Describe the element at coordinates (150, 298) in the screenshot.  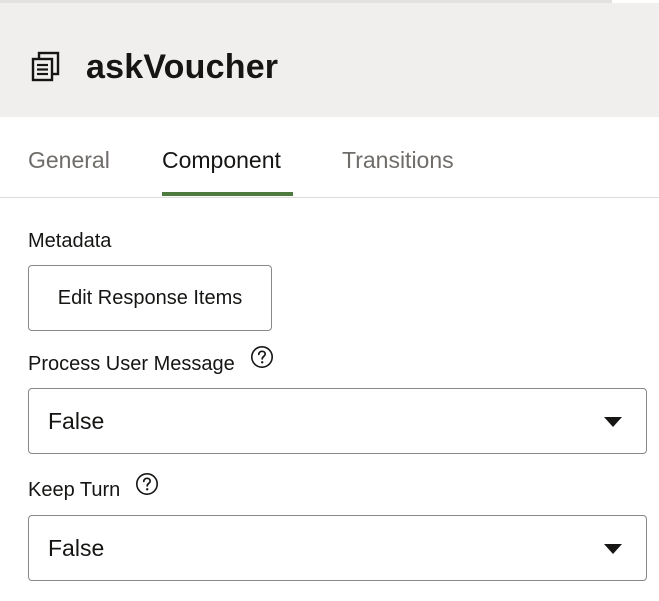
I see `edit-response-items-button: Edit Response Items` at that location.